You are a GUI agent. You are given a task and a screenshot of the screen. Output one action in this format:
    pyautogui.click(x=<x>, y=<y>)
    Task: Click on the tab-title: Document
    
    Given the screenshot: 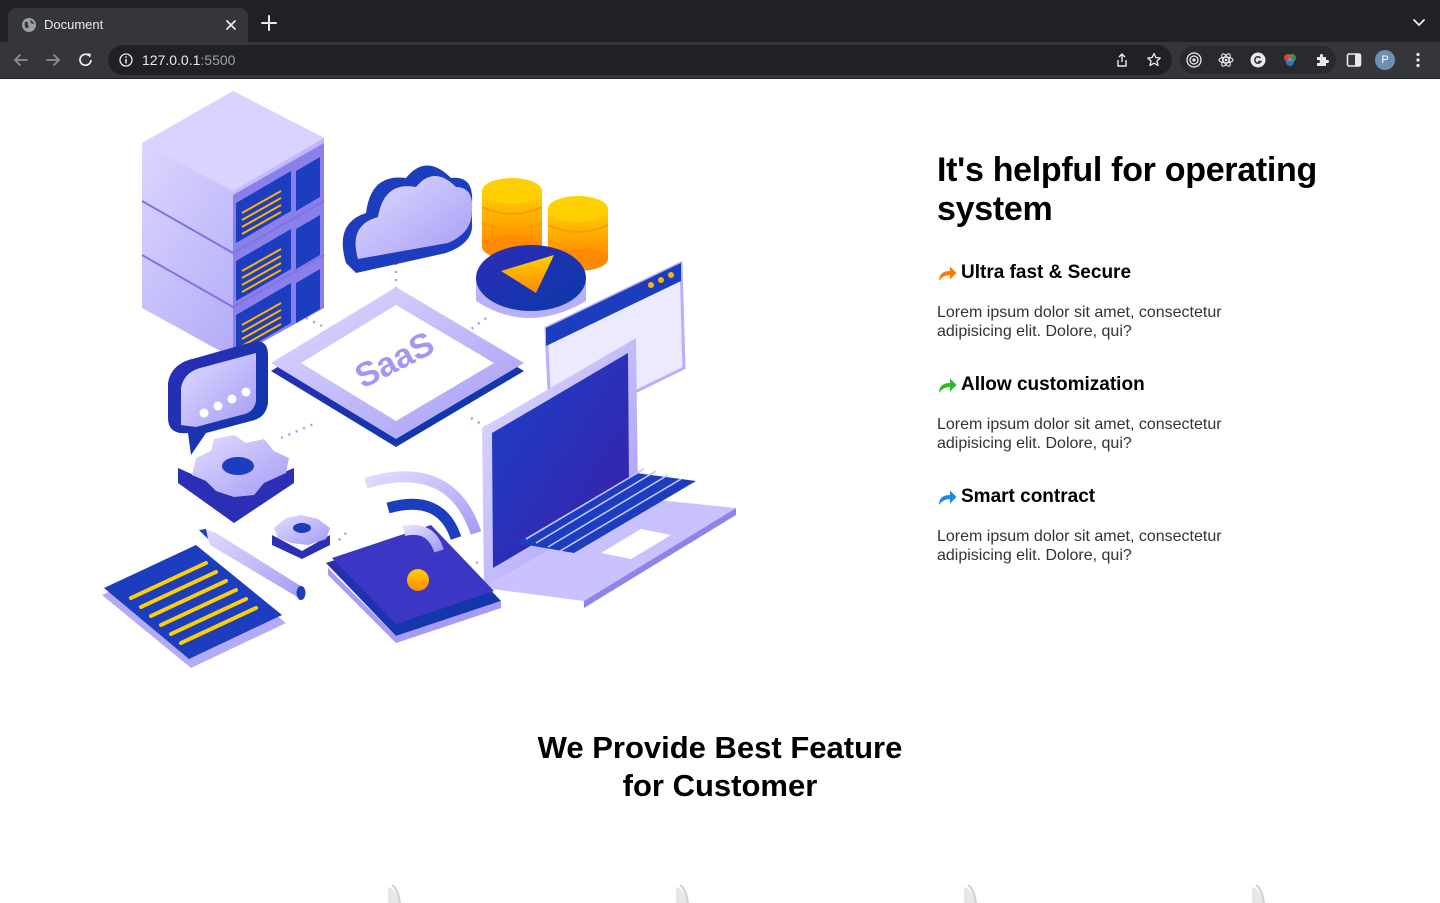 What is the action you would take?
    pyautogui.click(x=74, y=24)
    